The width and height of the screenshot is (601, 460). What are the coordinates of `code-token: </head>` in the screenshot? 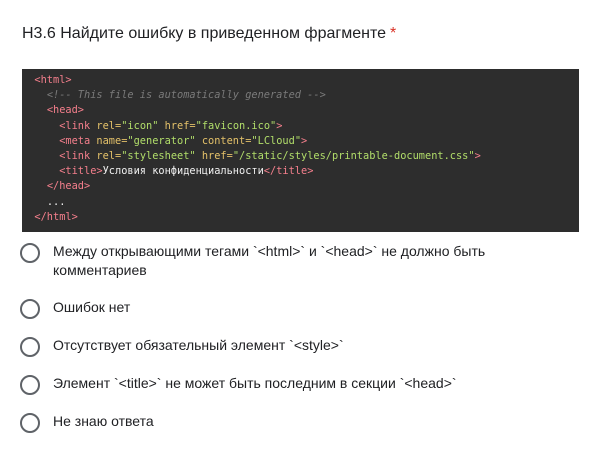 It's located at (68, 186).